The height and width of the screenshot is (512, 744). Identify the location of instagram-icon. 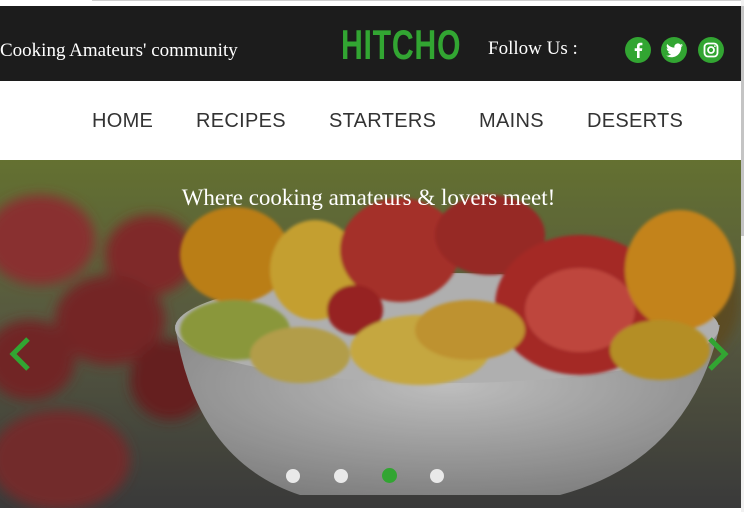
(711, 50).